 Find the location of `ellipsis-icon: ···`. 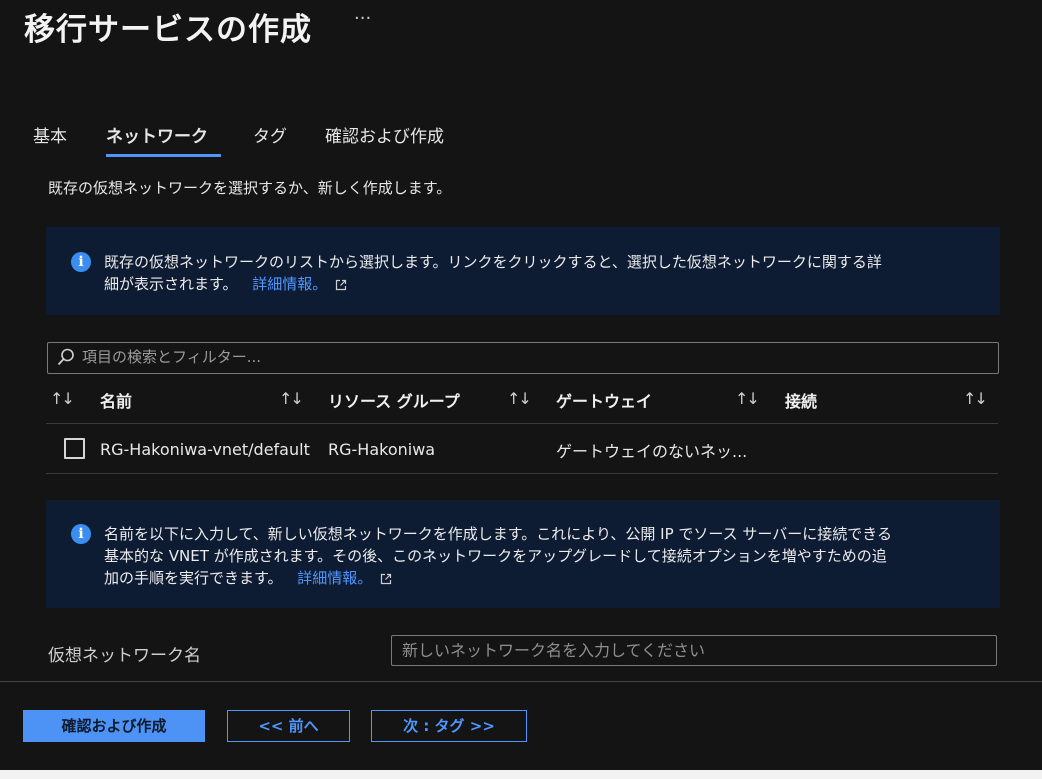

ellipsis-icon: ··· is located at coordinates (362, 18).